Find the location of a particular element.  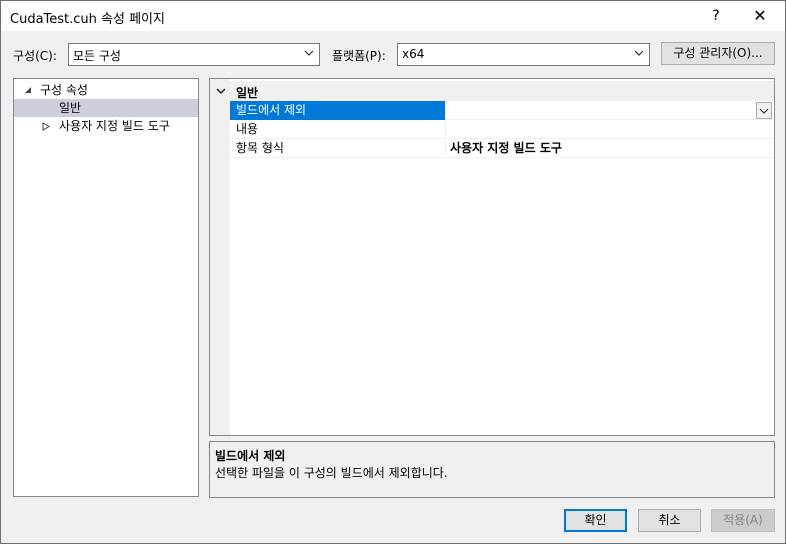

tree-item-label: 일반 is located at coordinates (70, 108).